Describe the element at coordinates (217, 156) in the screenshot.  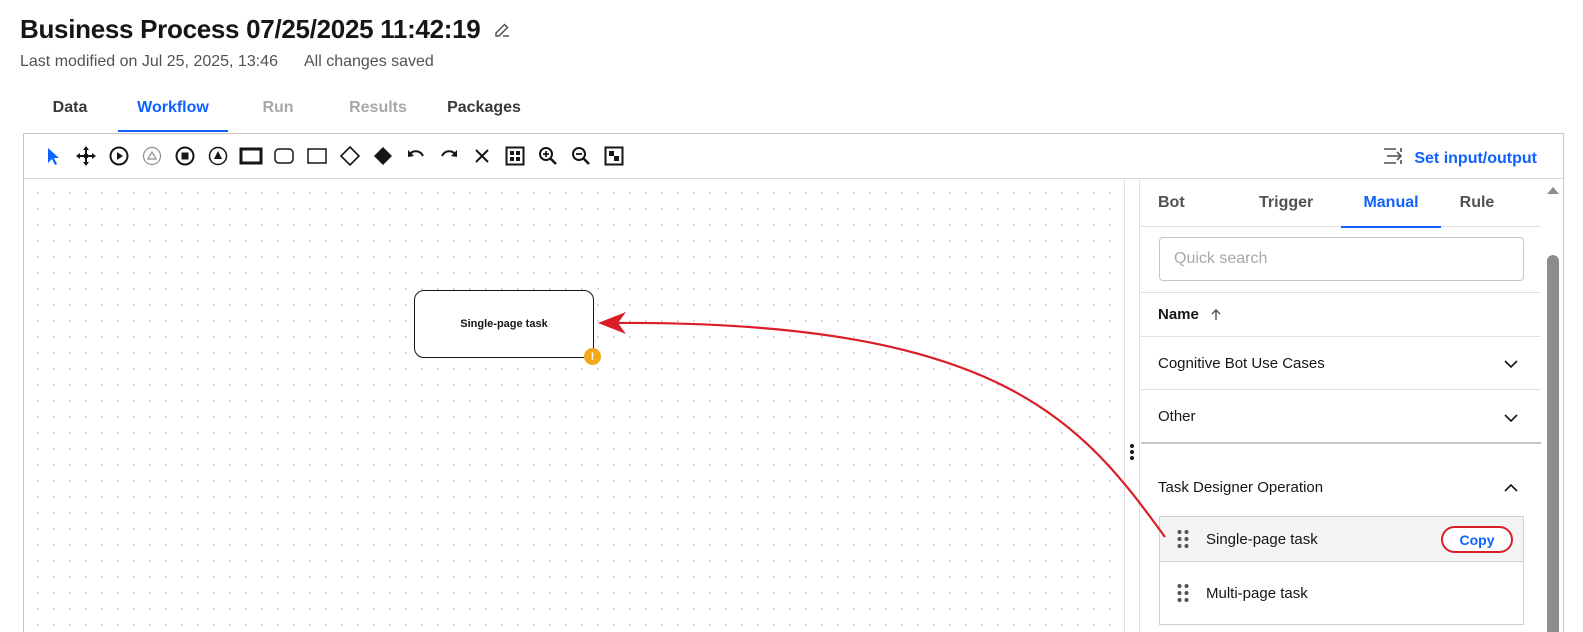
I see `escalation-event-icon` at that location.